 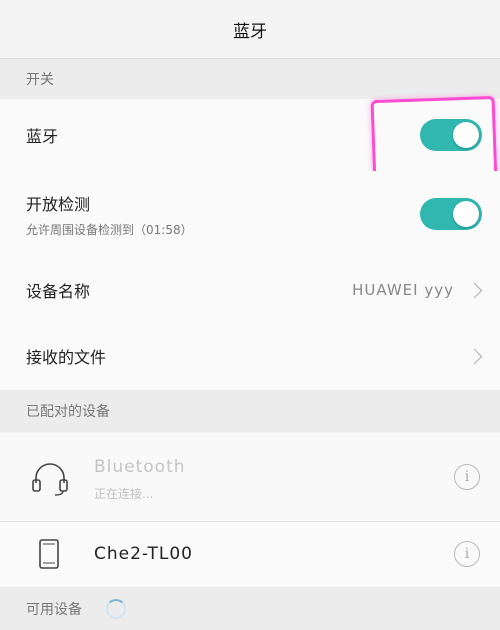 What do you see at coordinates (250, 477) in the screenshot?
I see `paired-device-row: Bluetooth 正在连接... i` at bounding box center [250, 477].